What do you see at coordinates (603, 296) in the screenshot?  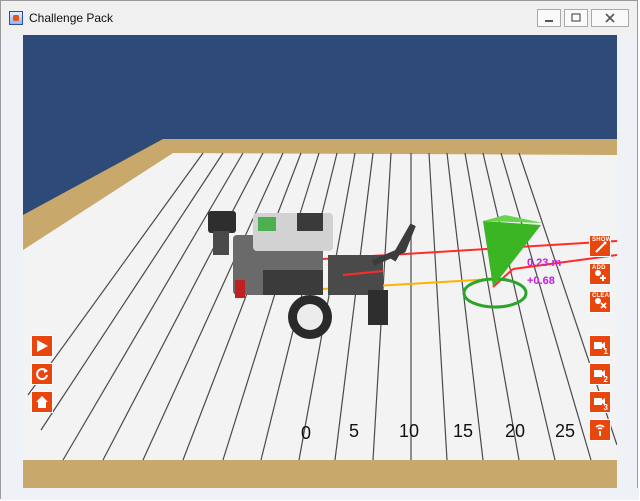 I see `clear-label: CLEAR` at bounding box center [603, 296].